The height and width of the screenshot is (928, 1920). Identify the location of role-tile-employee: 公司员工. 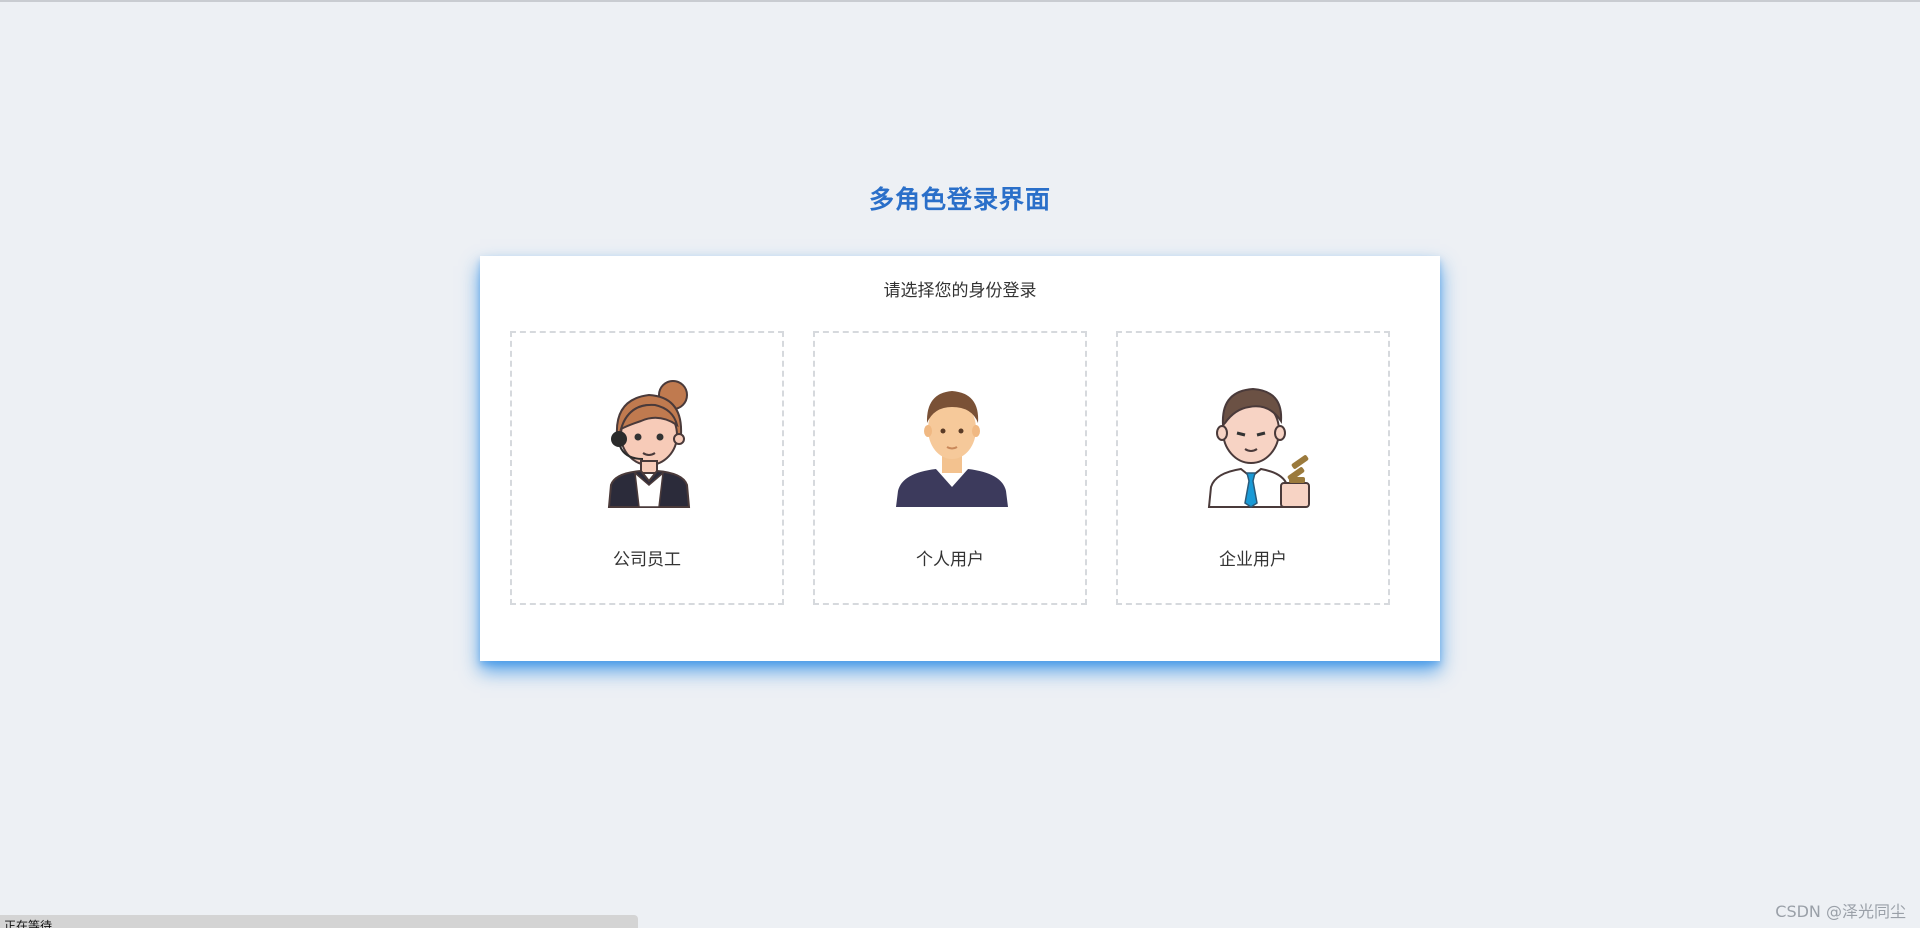
(647, 468).